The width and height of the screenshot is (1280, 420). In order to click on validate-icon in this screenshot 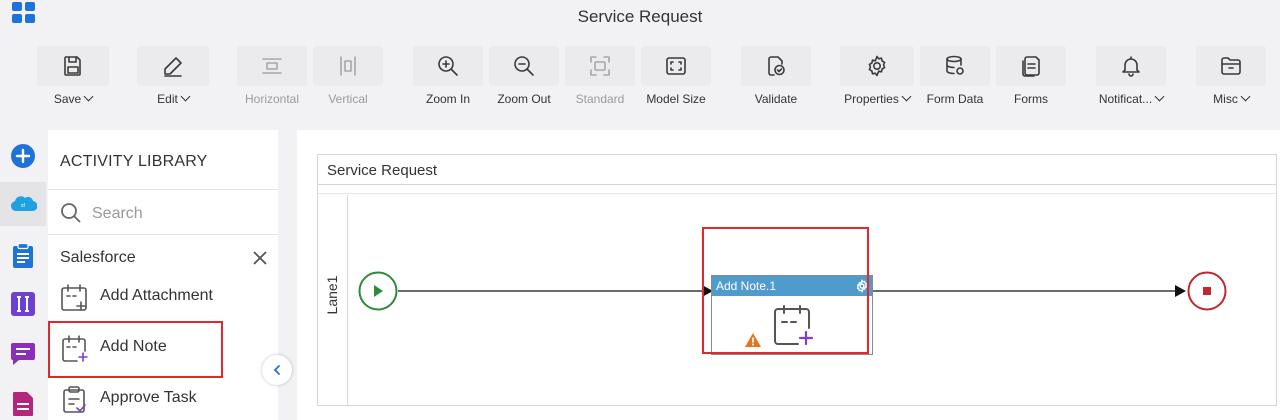, I will do `click(776, 66)`.